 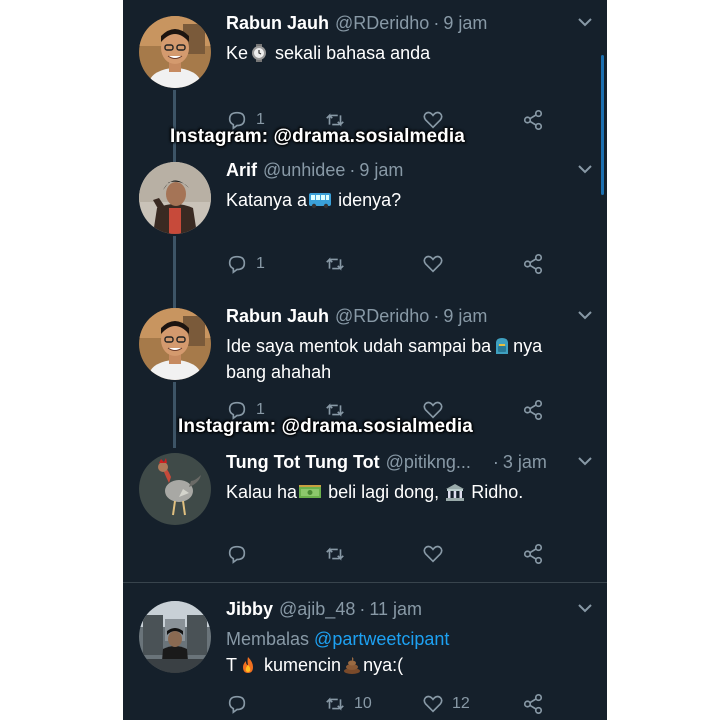 What do you see at coordinates (395, 609) in the screenshot?
I see `timestamp: 11 jam` at bounding box center [395, 609].